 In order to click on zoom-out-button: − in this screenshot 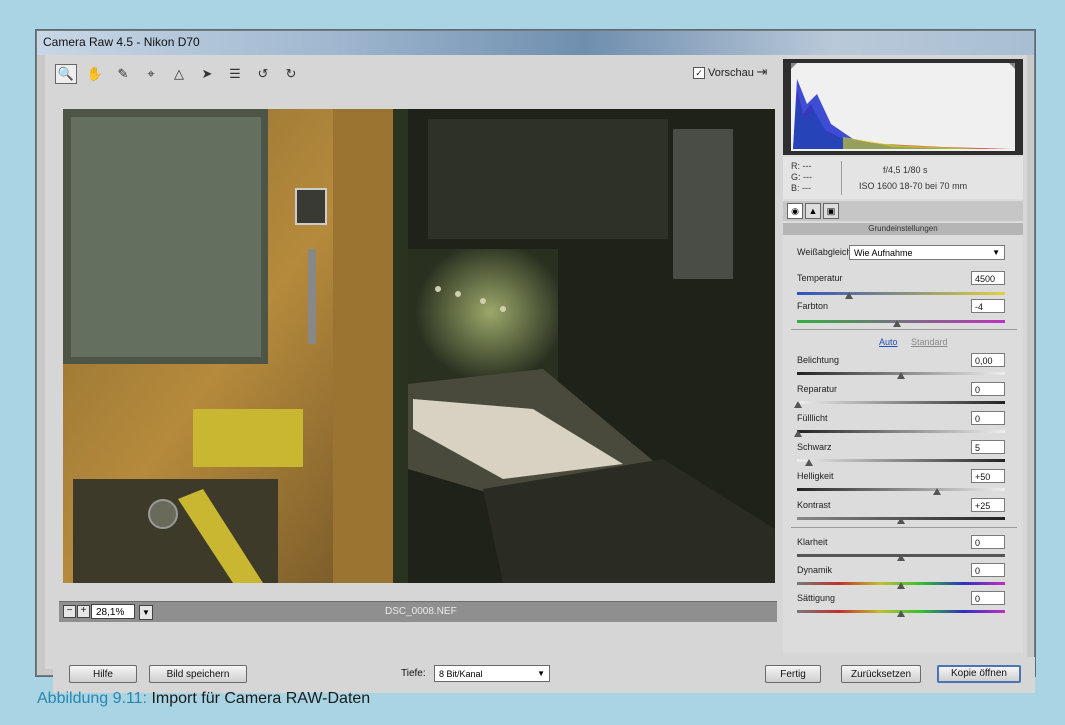, I will do `click(69, 611)`.